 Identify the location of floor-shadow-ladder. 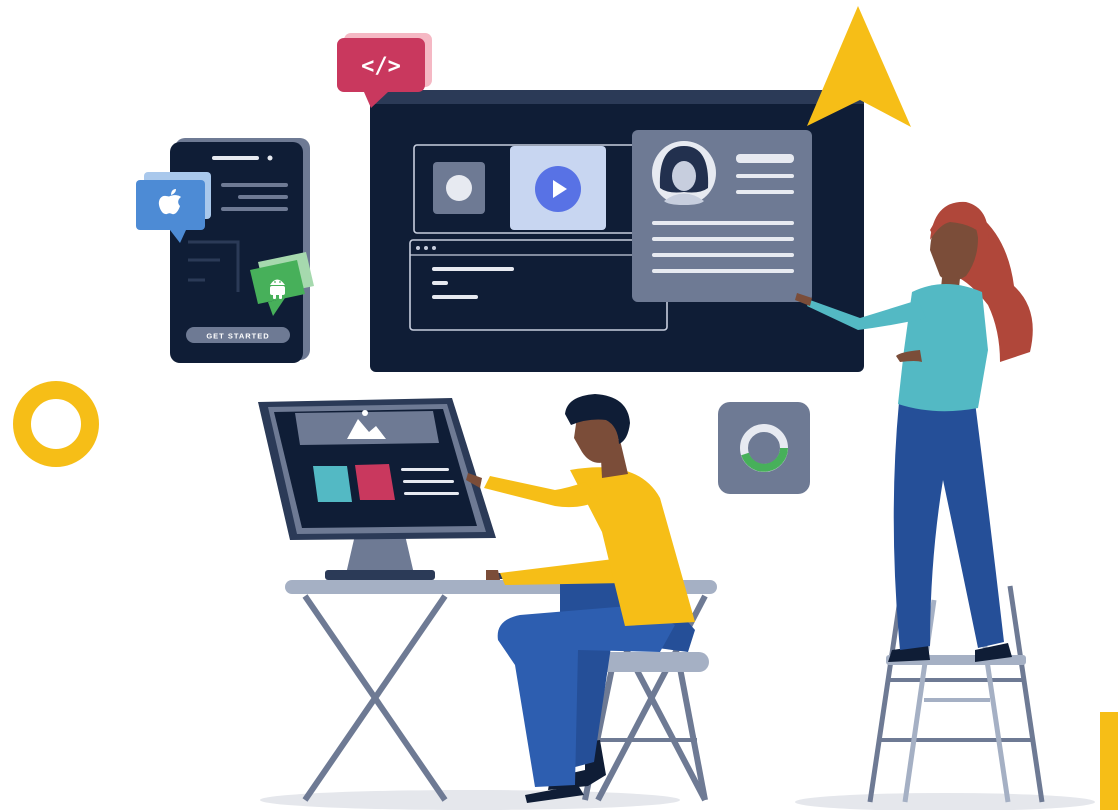
(945, 801).